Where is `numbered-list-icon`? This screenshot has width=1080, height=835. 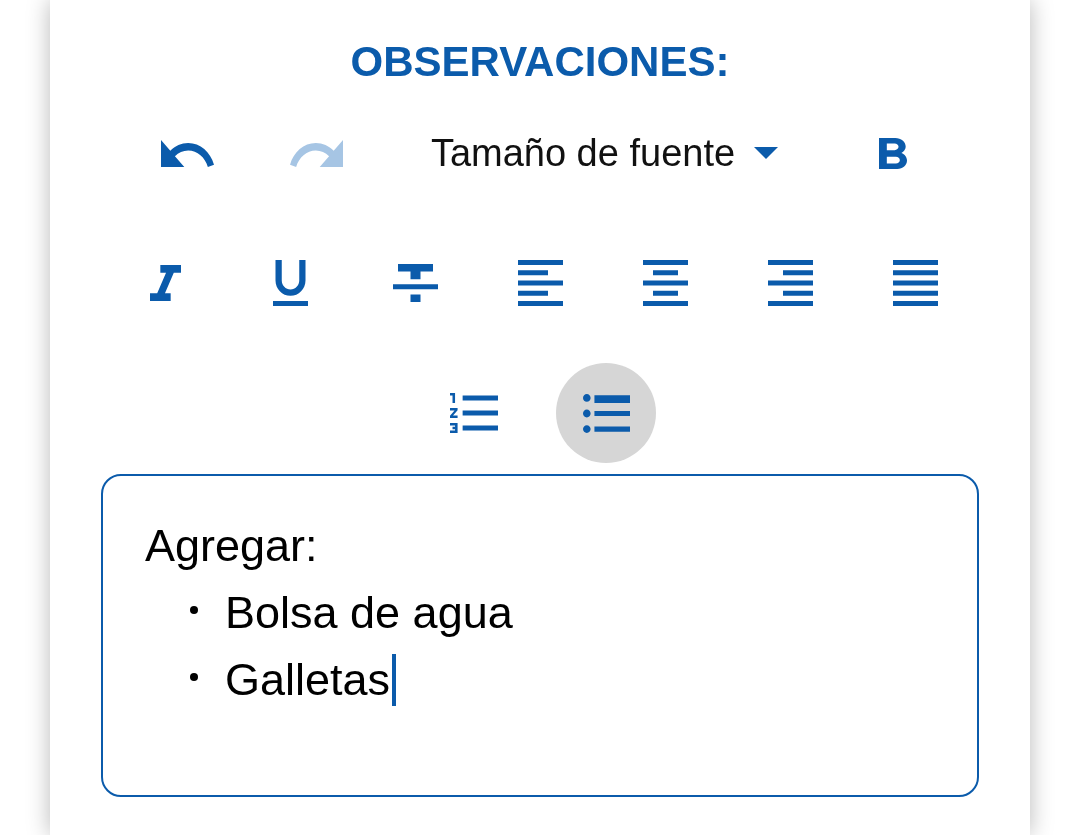
numbered-list-icon is located at coordinates (474, 413).